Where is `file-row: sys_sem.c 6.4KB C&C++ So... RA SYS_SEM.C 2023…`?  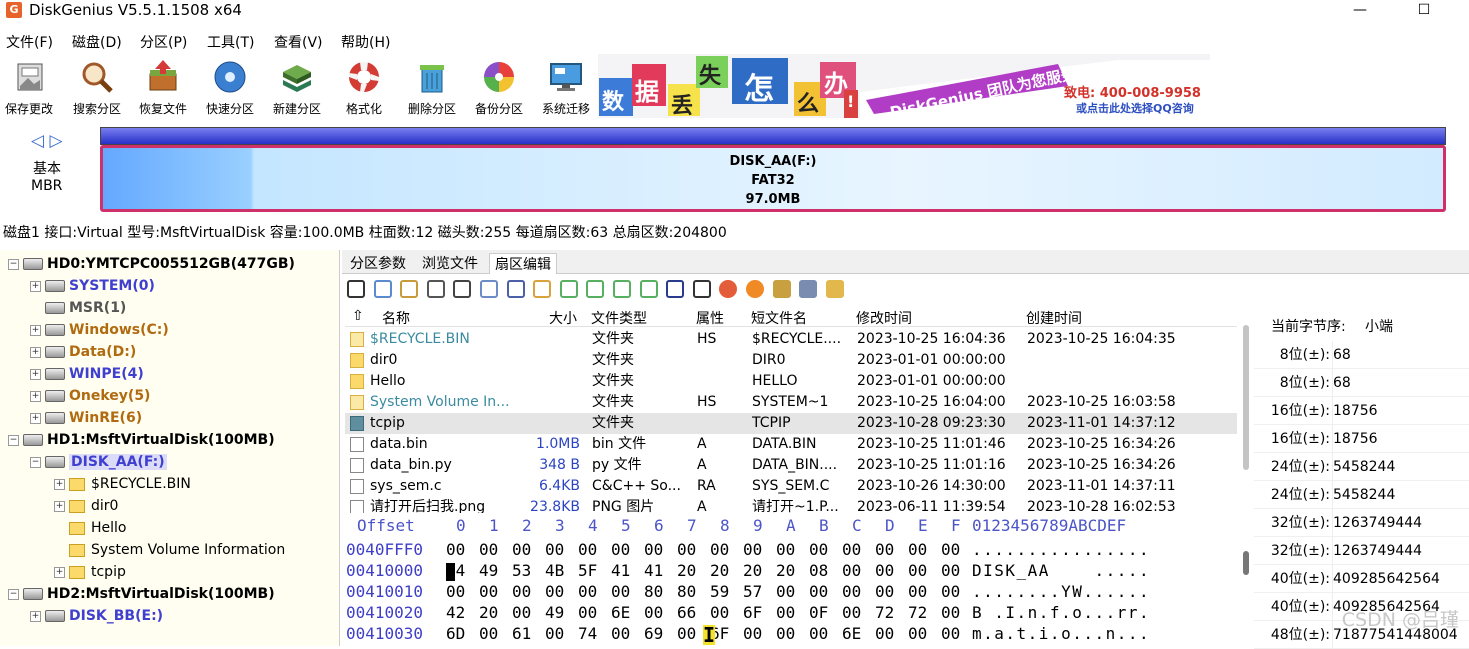 file-row: sys_sem.c 6.4KB C&C++ So... RA SYS_SEM.C 2023… is located at coordinates (791, 486).